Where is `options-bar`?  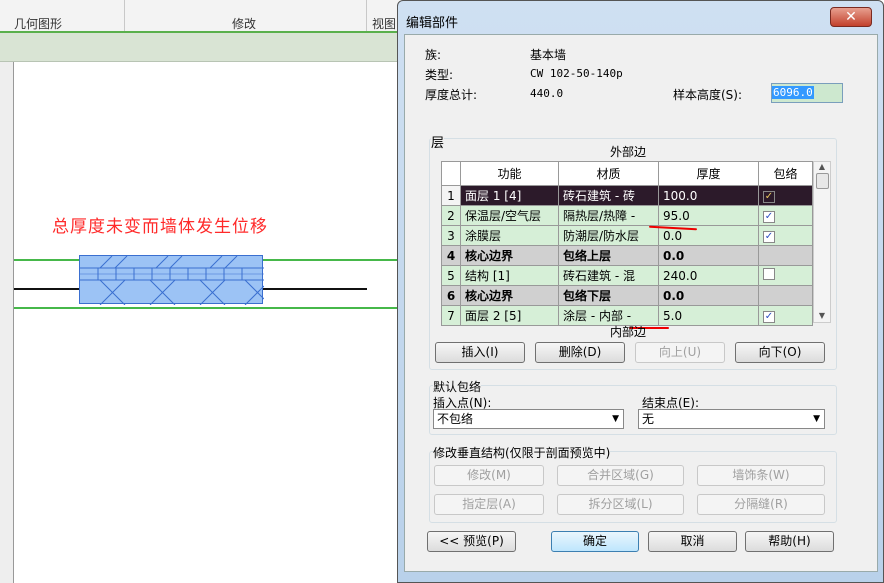 options-bar is located at coordinates (200, 47).